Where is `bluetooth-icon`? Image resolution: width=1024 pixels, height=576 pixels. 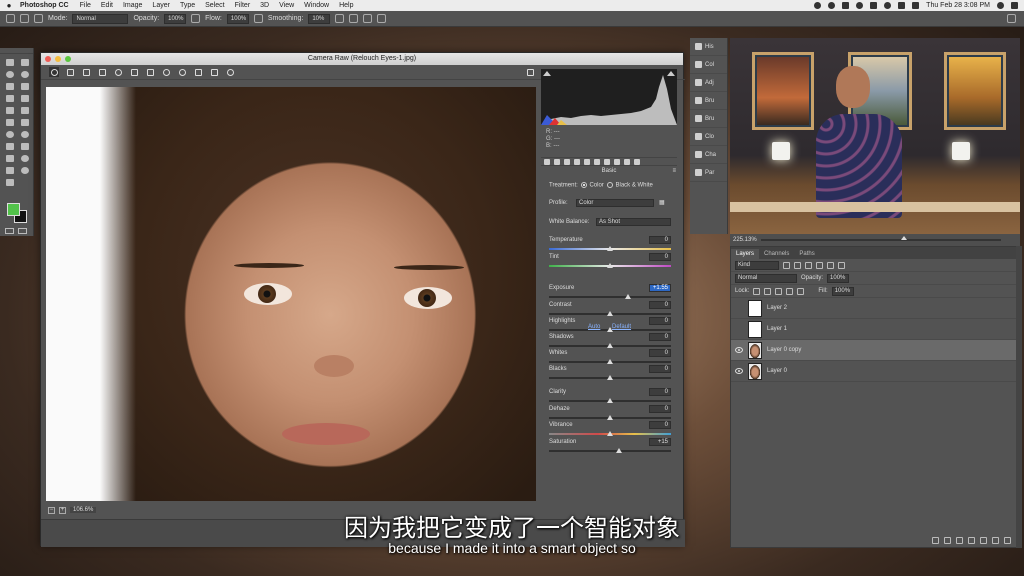
bluetooth-icon is located at coordinates (874, 5).